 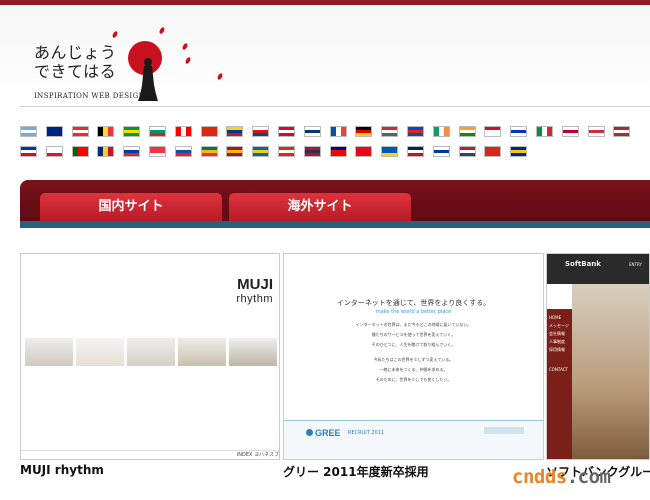 What do you see at coordinates (28, 151) in the screenshot?
I see `flag-philippines-icon` at bounding box center [28, 151].